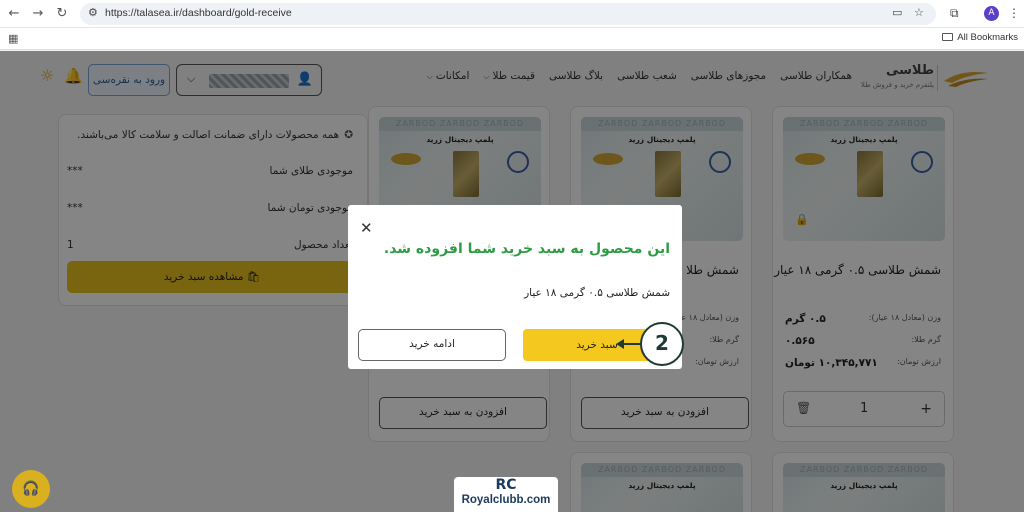 Image resolution: width=1024 pixels, height=512 pixels. What do you see at coordinates (662, 344) in the screenshot?
I see `step-number-badge: 2` at bounding box center [662, 344].